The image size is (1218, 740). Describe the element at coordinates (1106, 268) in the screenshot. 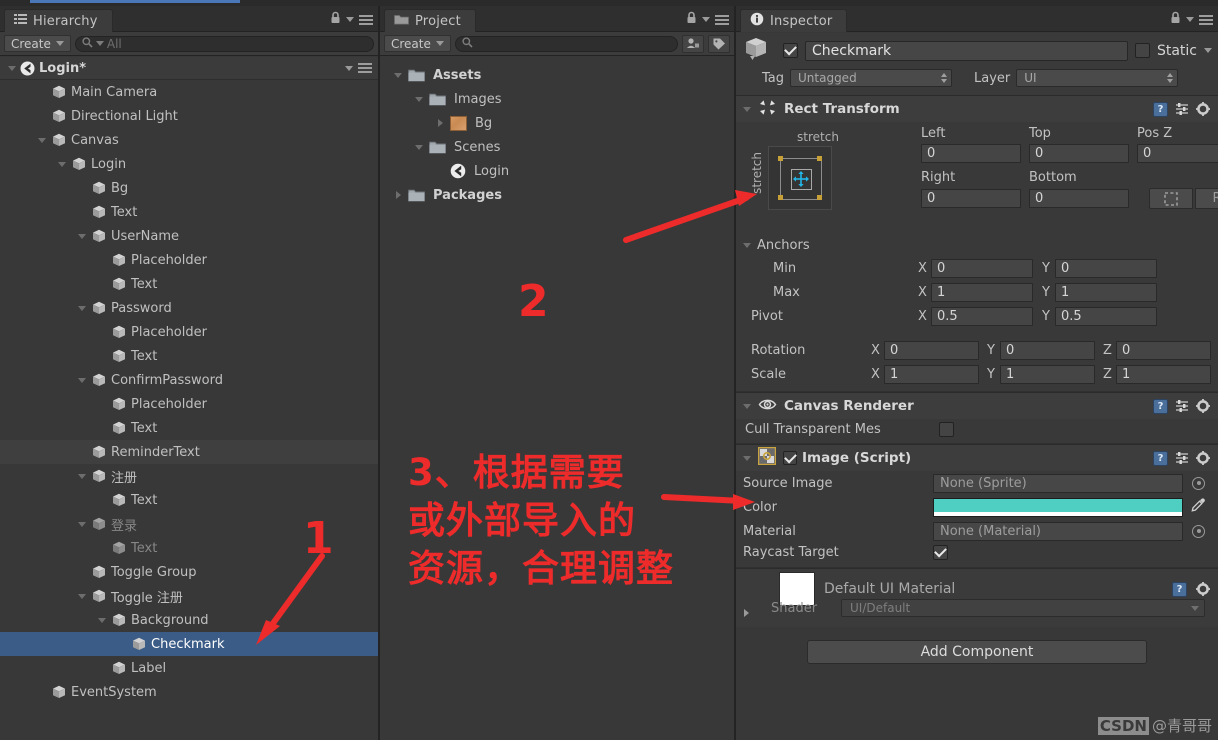

I see `anchor-min-y-input: 0` at that location.